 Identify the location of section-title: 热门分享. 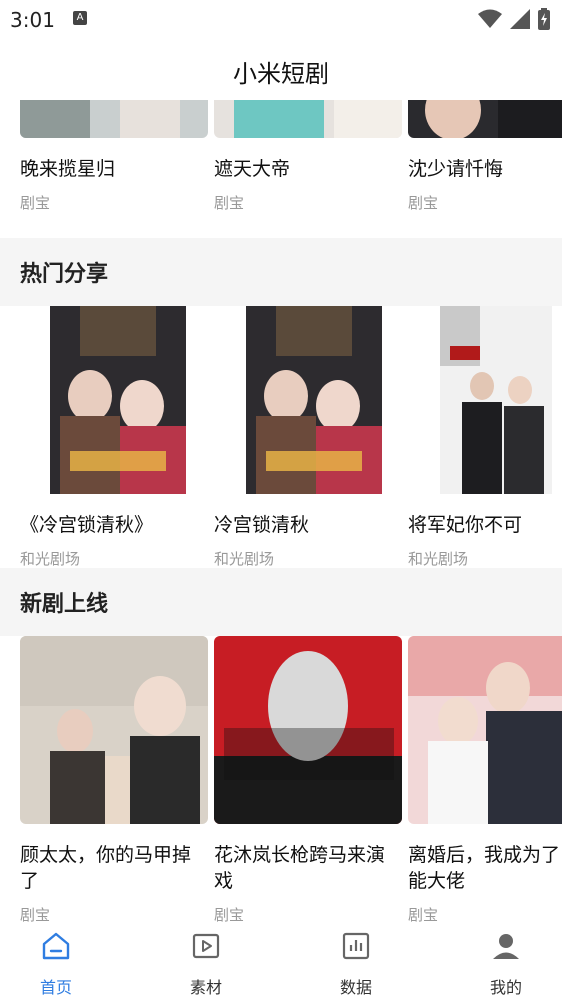
(64, 274).